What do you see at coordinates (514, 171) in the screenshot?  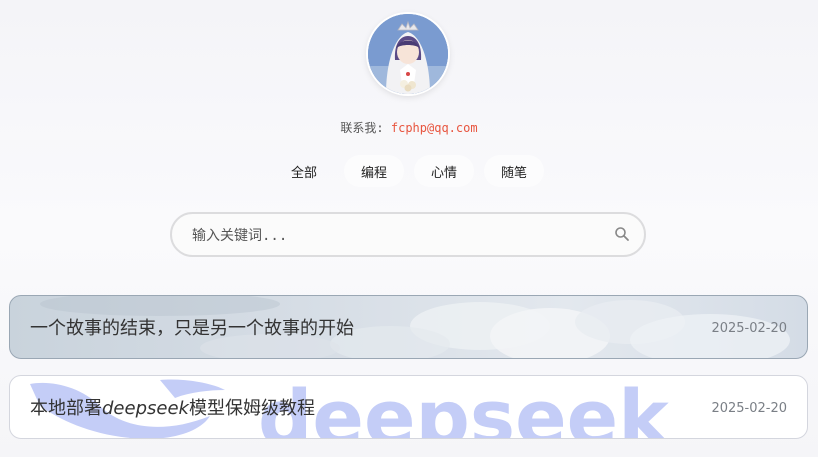 I see `tab-essays: 随笔` at bounding box center [514, 171].